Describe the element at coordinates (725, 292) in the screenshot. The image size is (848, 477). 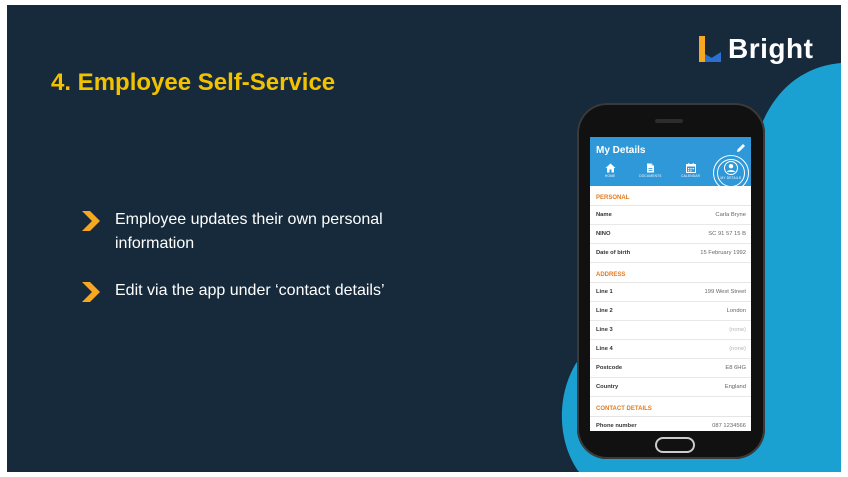
I see `row-value: 199 West Street` at that location.